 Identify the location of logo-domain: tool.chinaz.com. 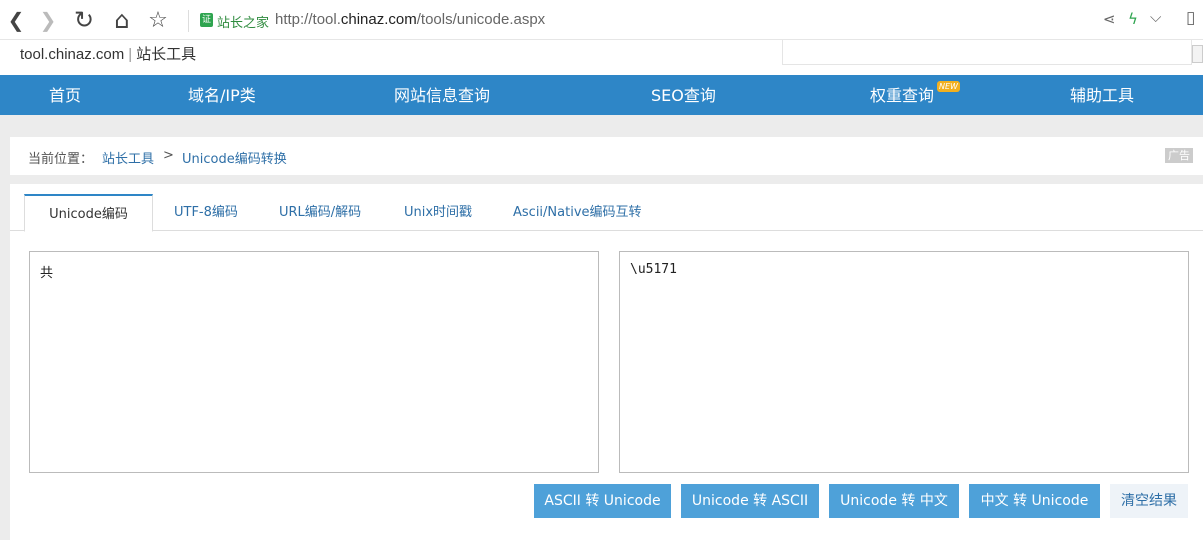
(72, 54).